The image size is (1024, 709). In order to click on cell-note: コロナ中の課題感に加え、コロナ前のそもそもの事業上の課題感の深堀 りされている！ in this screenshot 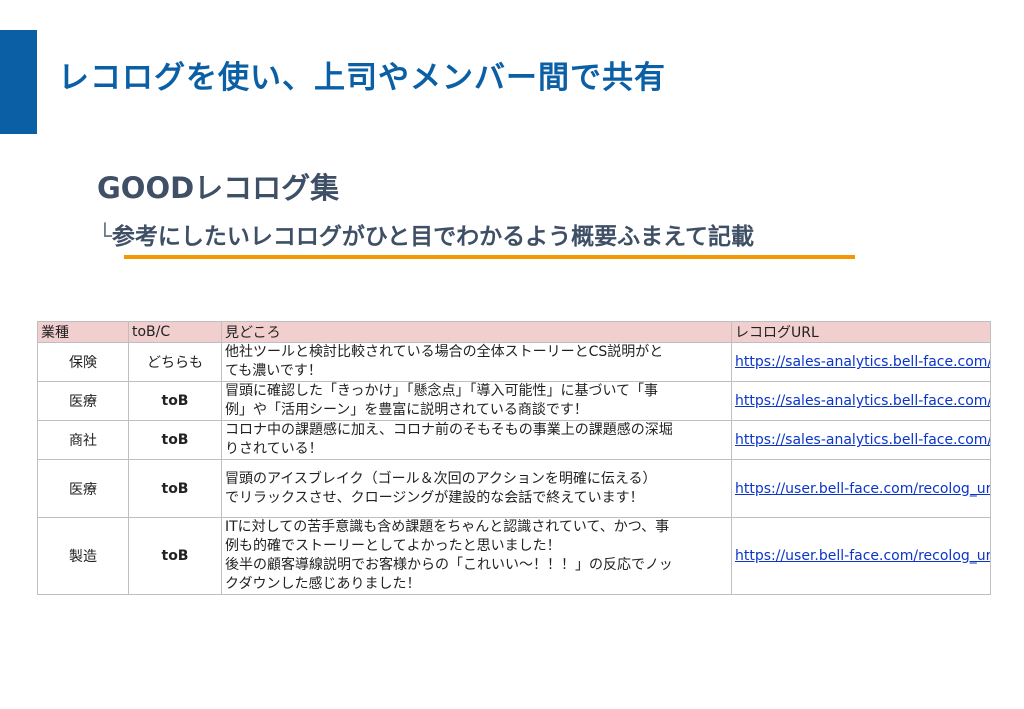, I will do `click(476, 440)`.